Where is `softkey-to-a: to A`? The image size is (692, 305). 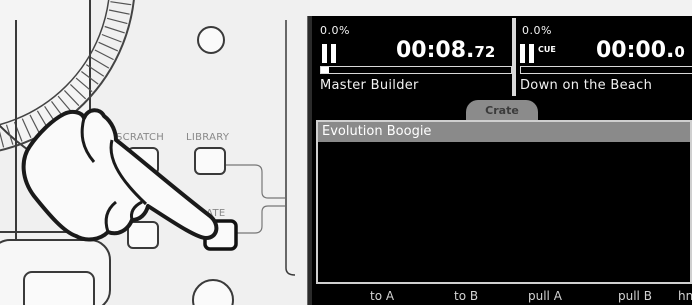
softkey-to-a: to A is located at coordinates (382, 296).